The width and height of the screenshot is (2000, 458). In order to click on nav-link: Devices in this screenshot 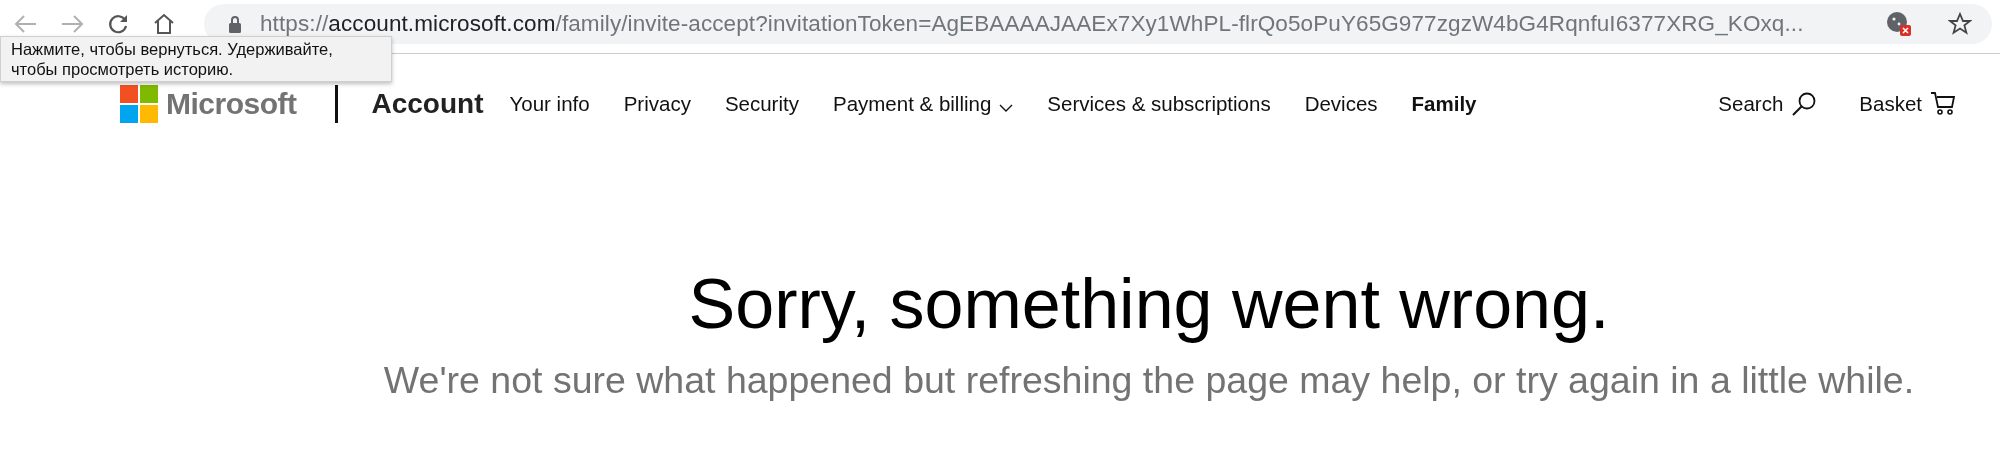, I will do `click(1341, 104)`.